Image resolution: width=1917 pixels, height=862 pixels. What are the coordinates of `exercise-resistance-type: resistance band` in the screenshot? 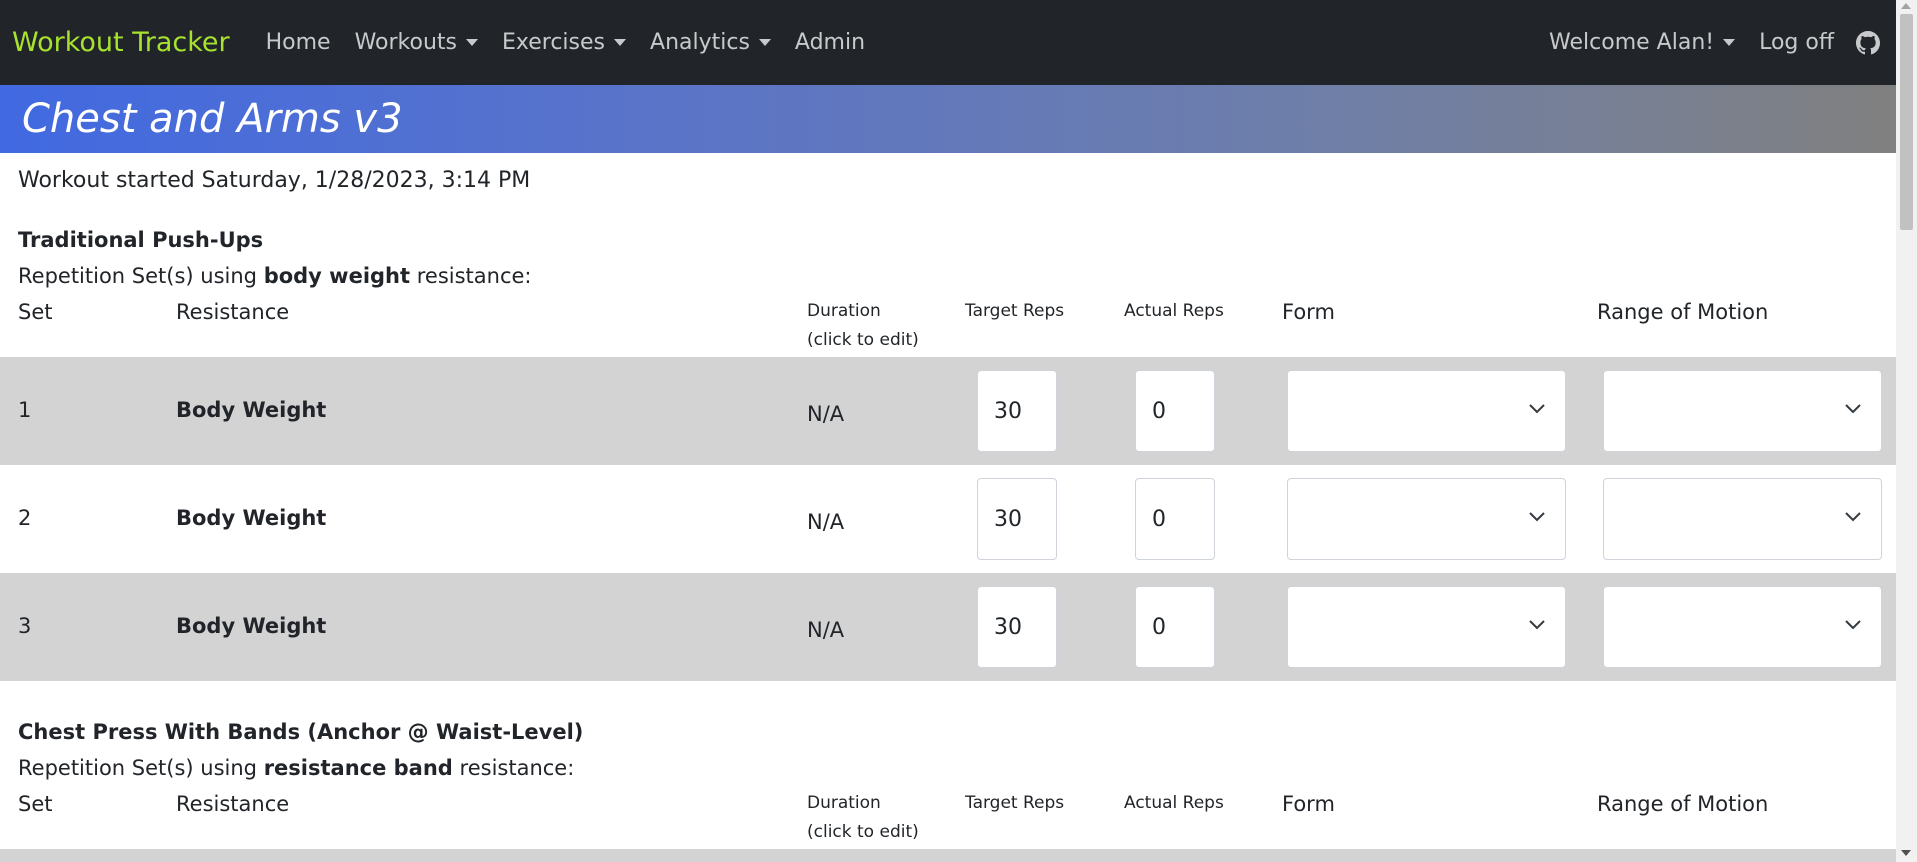 It's located at (358, 768).